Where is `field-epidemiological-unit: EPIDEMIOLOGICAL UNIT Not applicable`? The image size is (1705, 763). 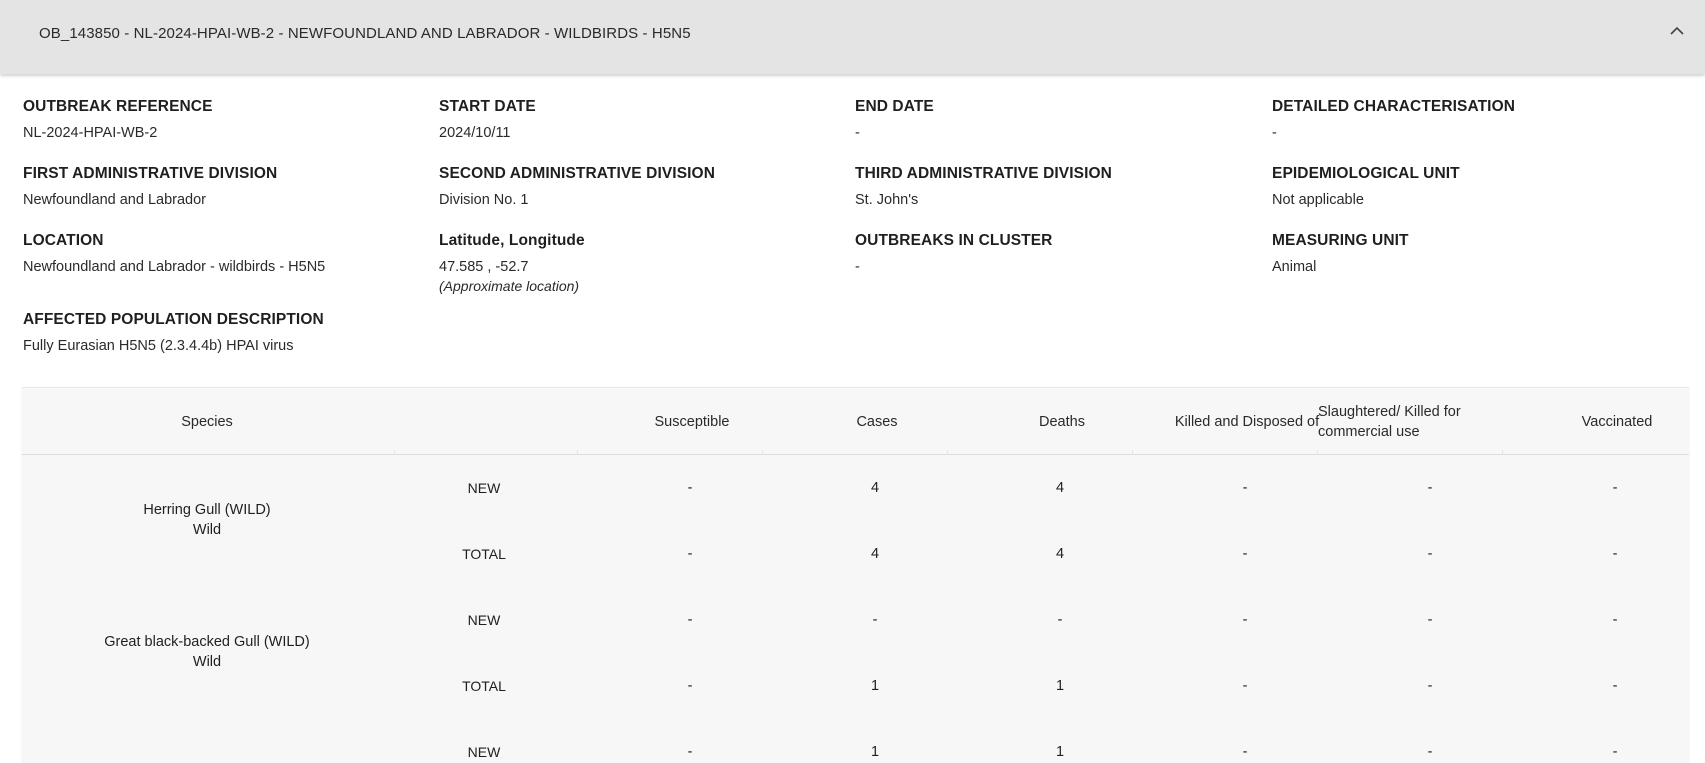
field-epidemiological-unit: EPIDEMIOLOGICAL UNIT Not applicable is located at coordinates (1477, 186).